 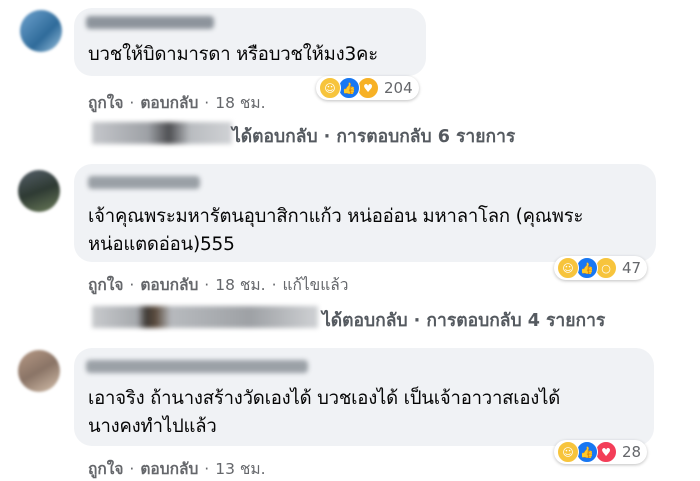 I want to click on replies-link: ได้ตอบกลับ · การตอบกลับ 6 รายการ, so click(x=350, y=133).